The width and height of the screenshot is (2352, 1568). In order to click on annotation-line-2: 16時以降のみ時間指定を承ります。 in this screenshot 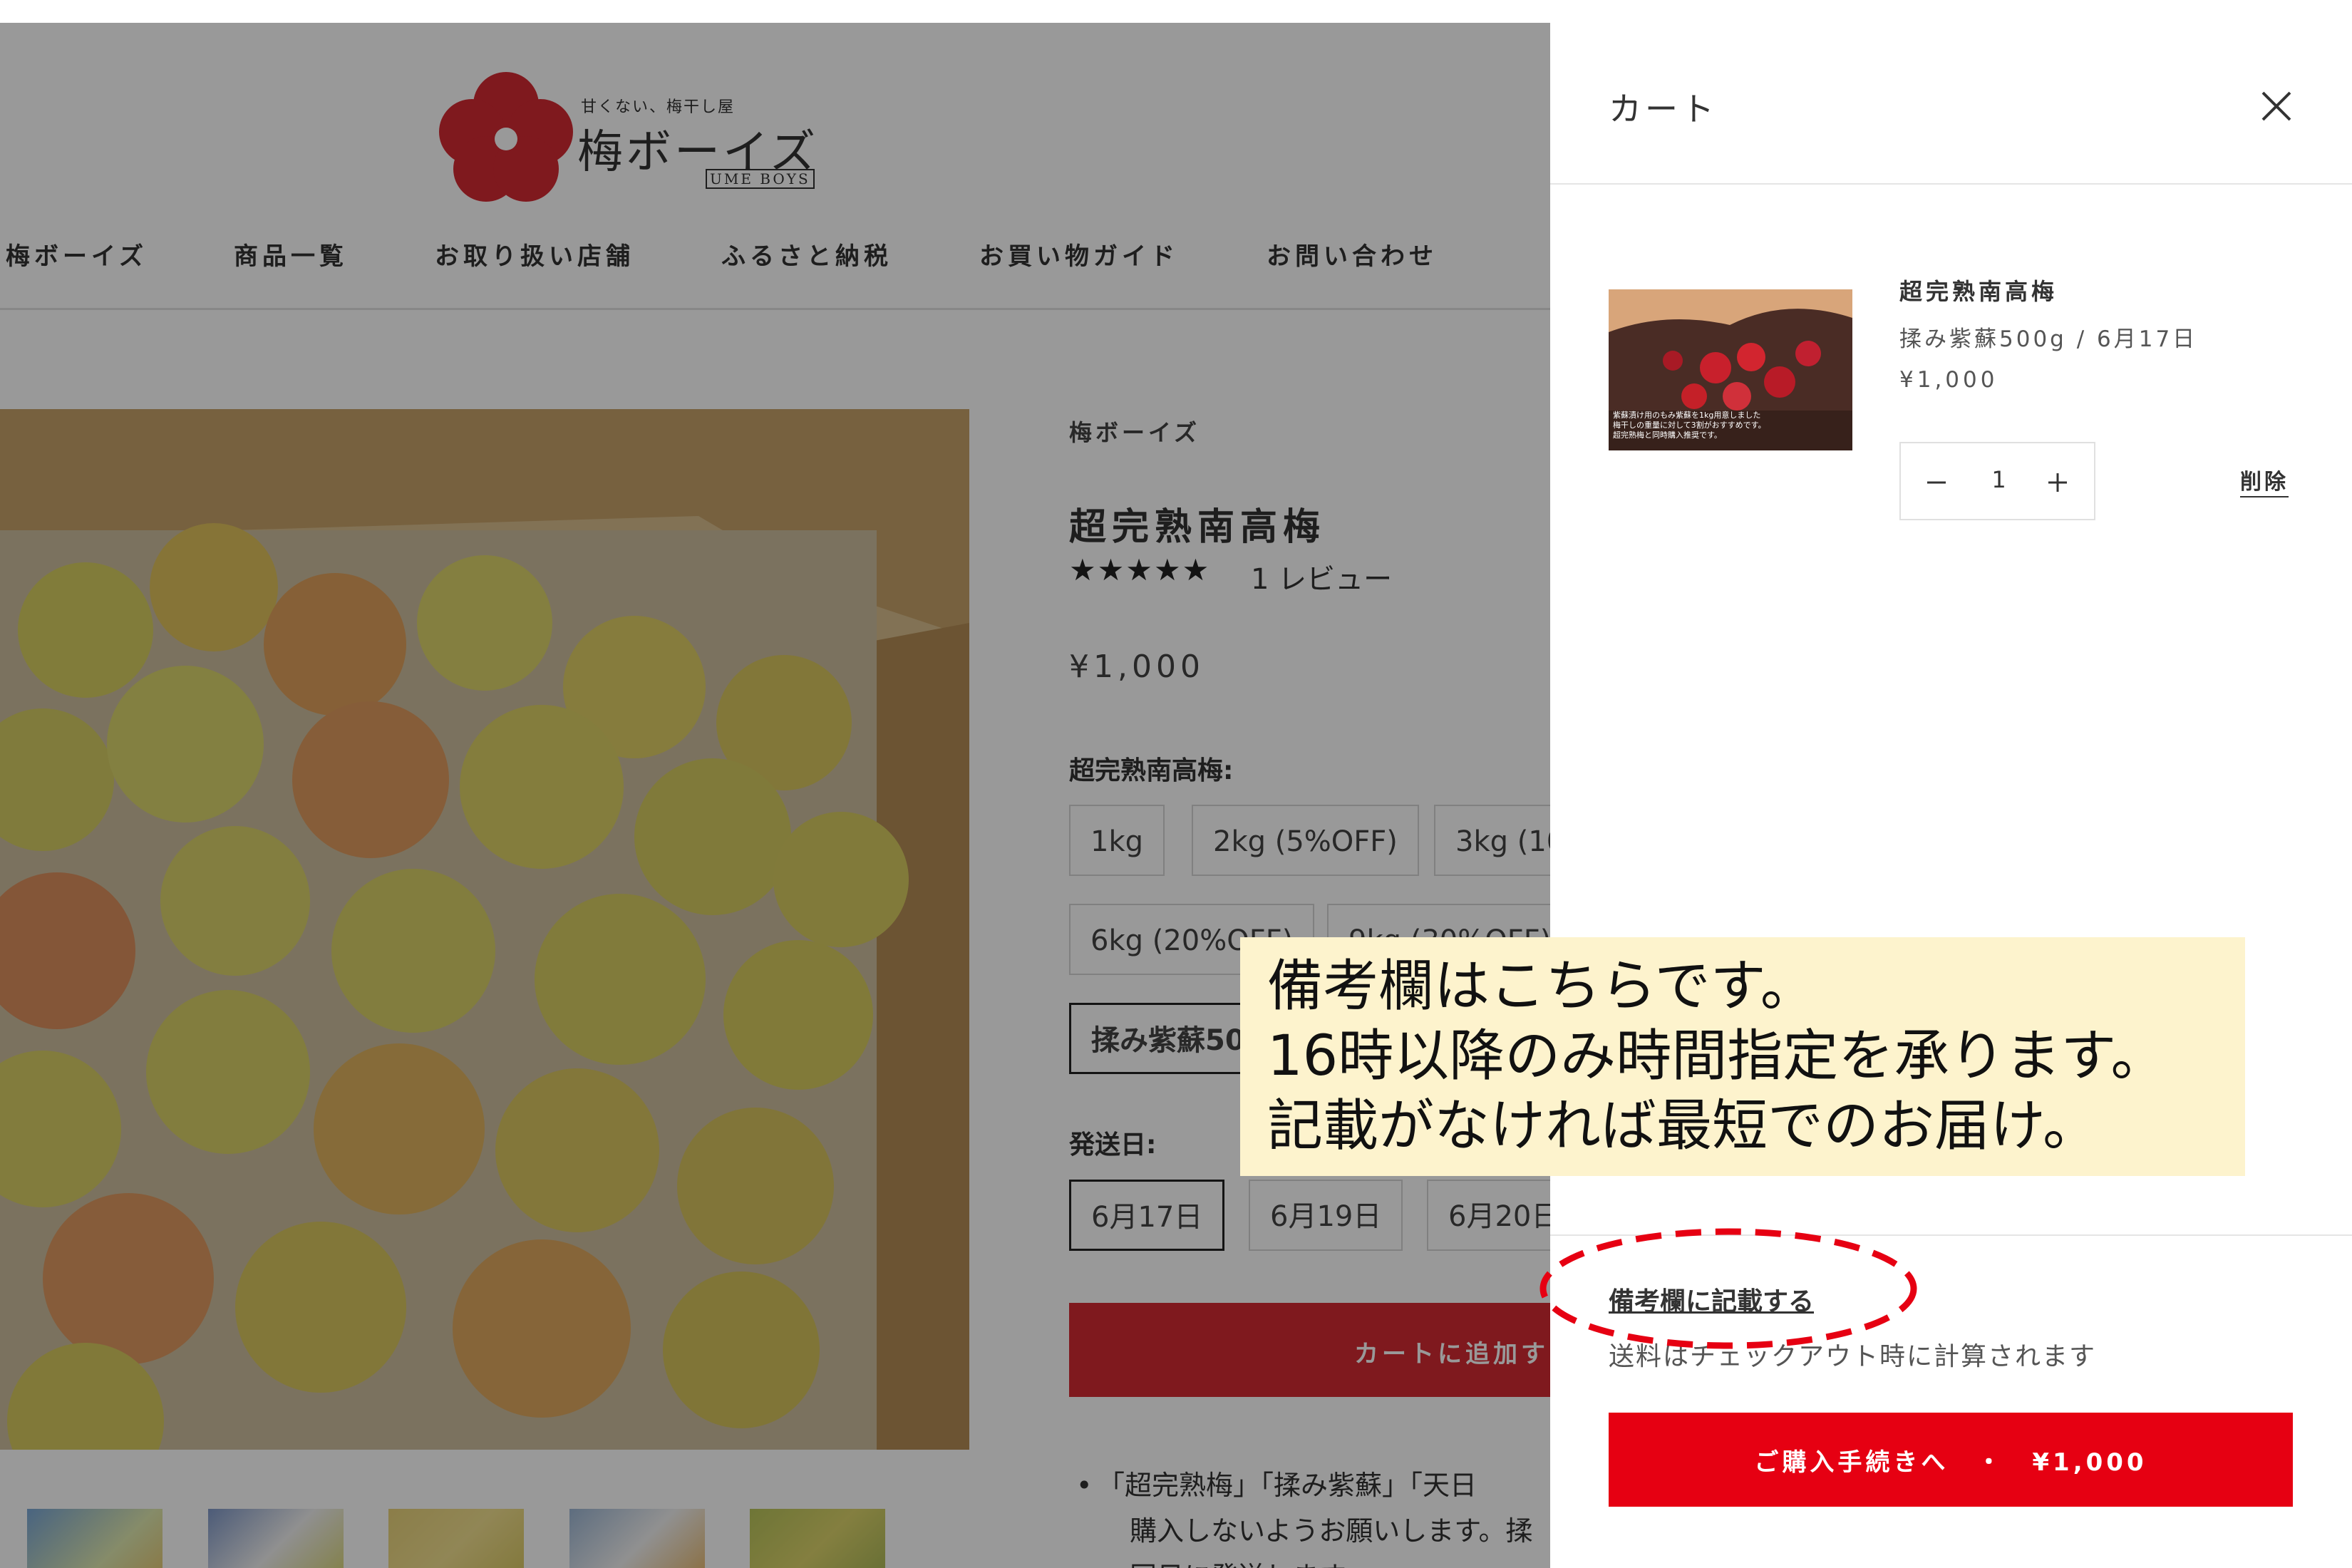, I will do `click(1717, 1056)`.